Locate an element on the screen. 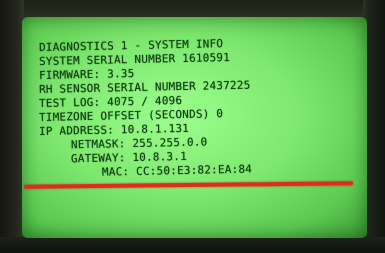  device-bezel-left is located at coordinates (12, 126).